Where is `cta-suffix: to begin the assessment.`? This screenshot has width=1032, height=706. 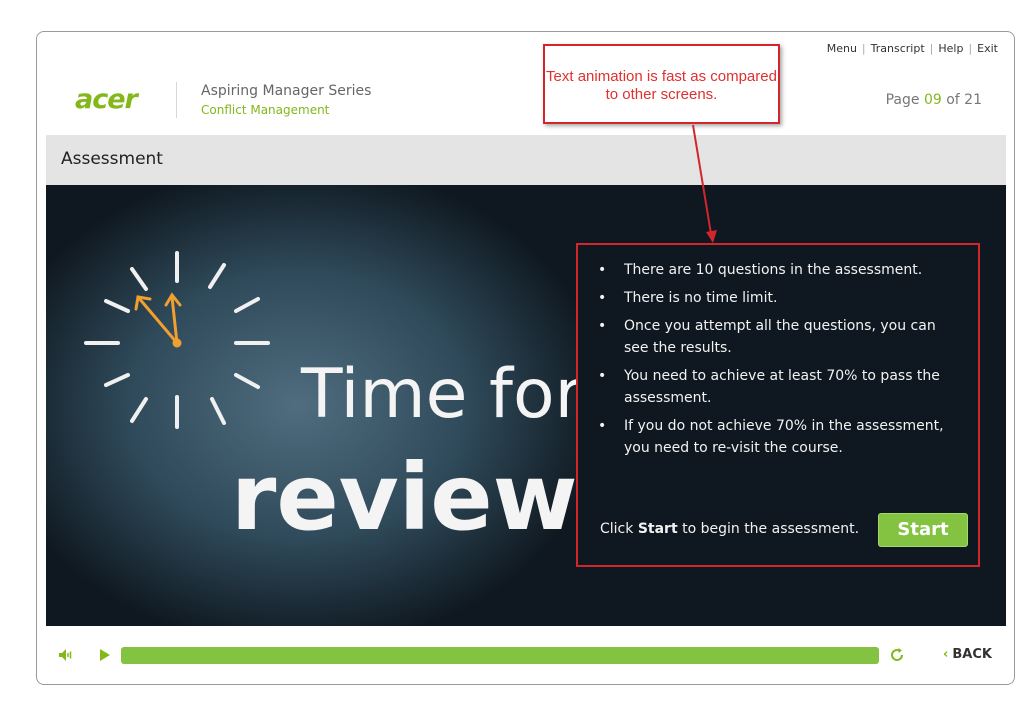 cta-suffix: to begin the assessment. is located at coordinates (768, 529).